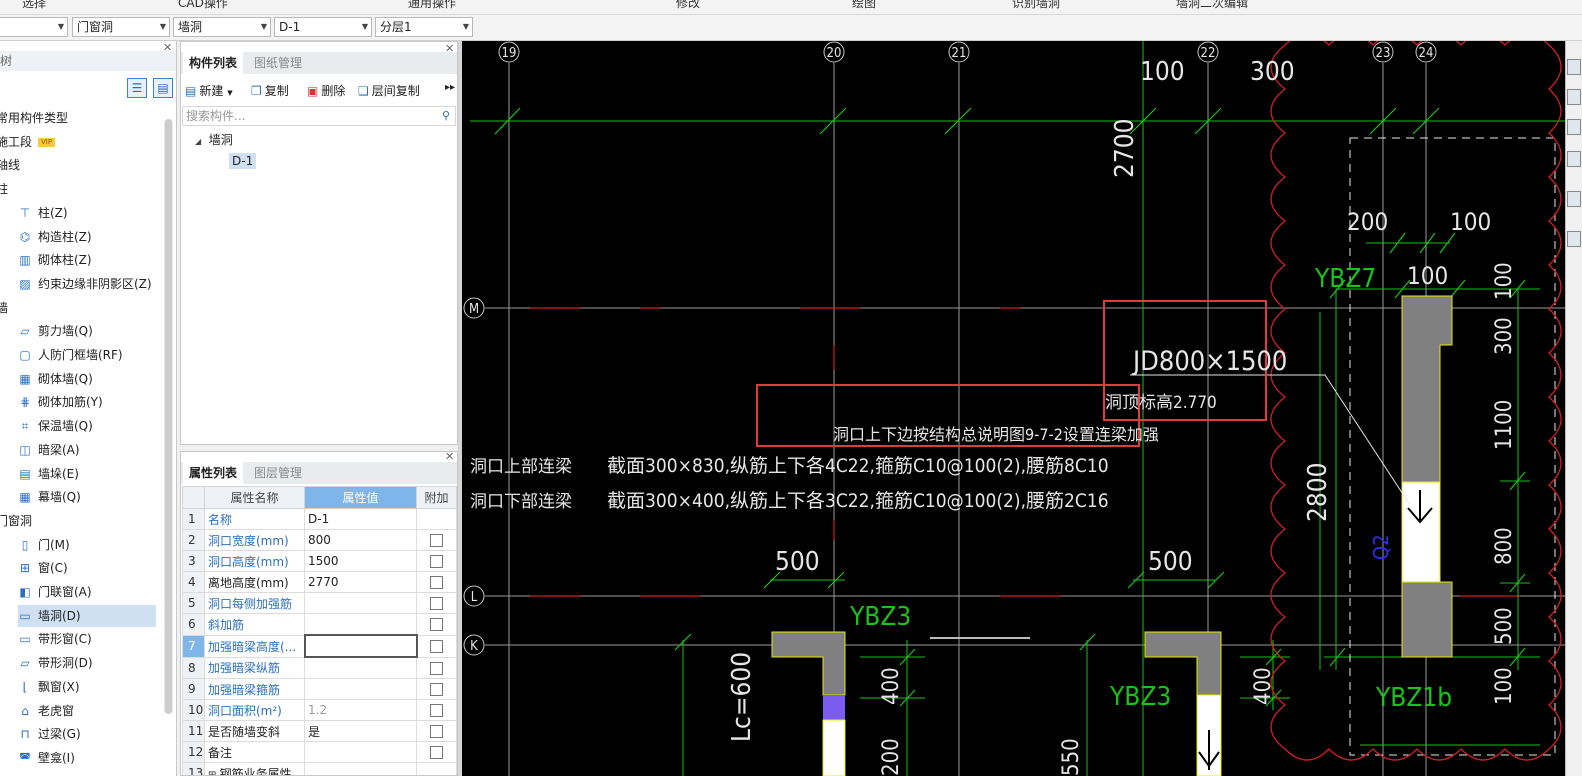 The width and height of the screenshot is (1582, 776). What do you see at coordinates (214, 139) in the screenshot?
I see `tree-node-wall-opening: ◢ 墙洞` at bounding box center [214, 139].